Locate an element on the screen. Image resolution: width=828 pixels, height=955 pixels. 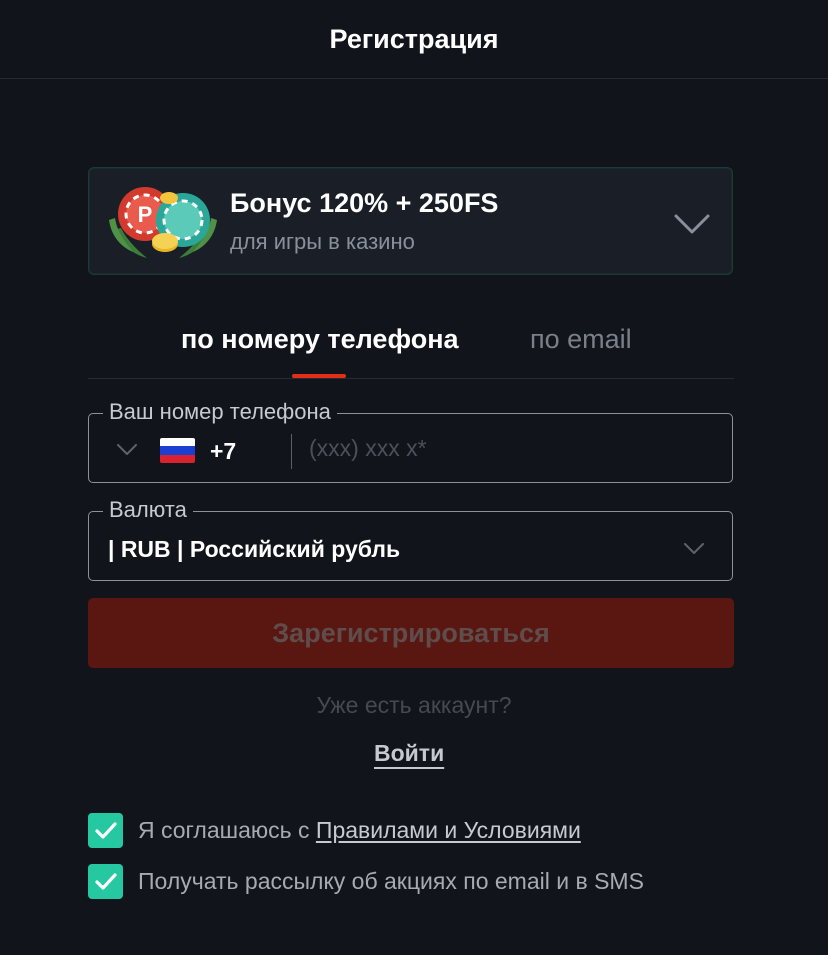
tab-email: по email is located at coordinates (581, 339).